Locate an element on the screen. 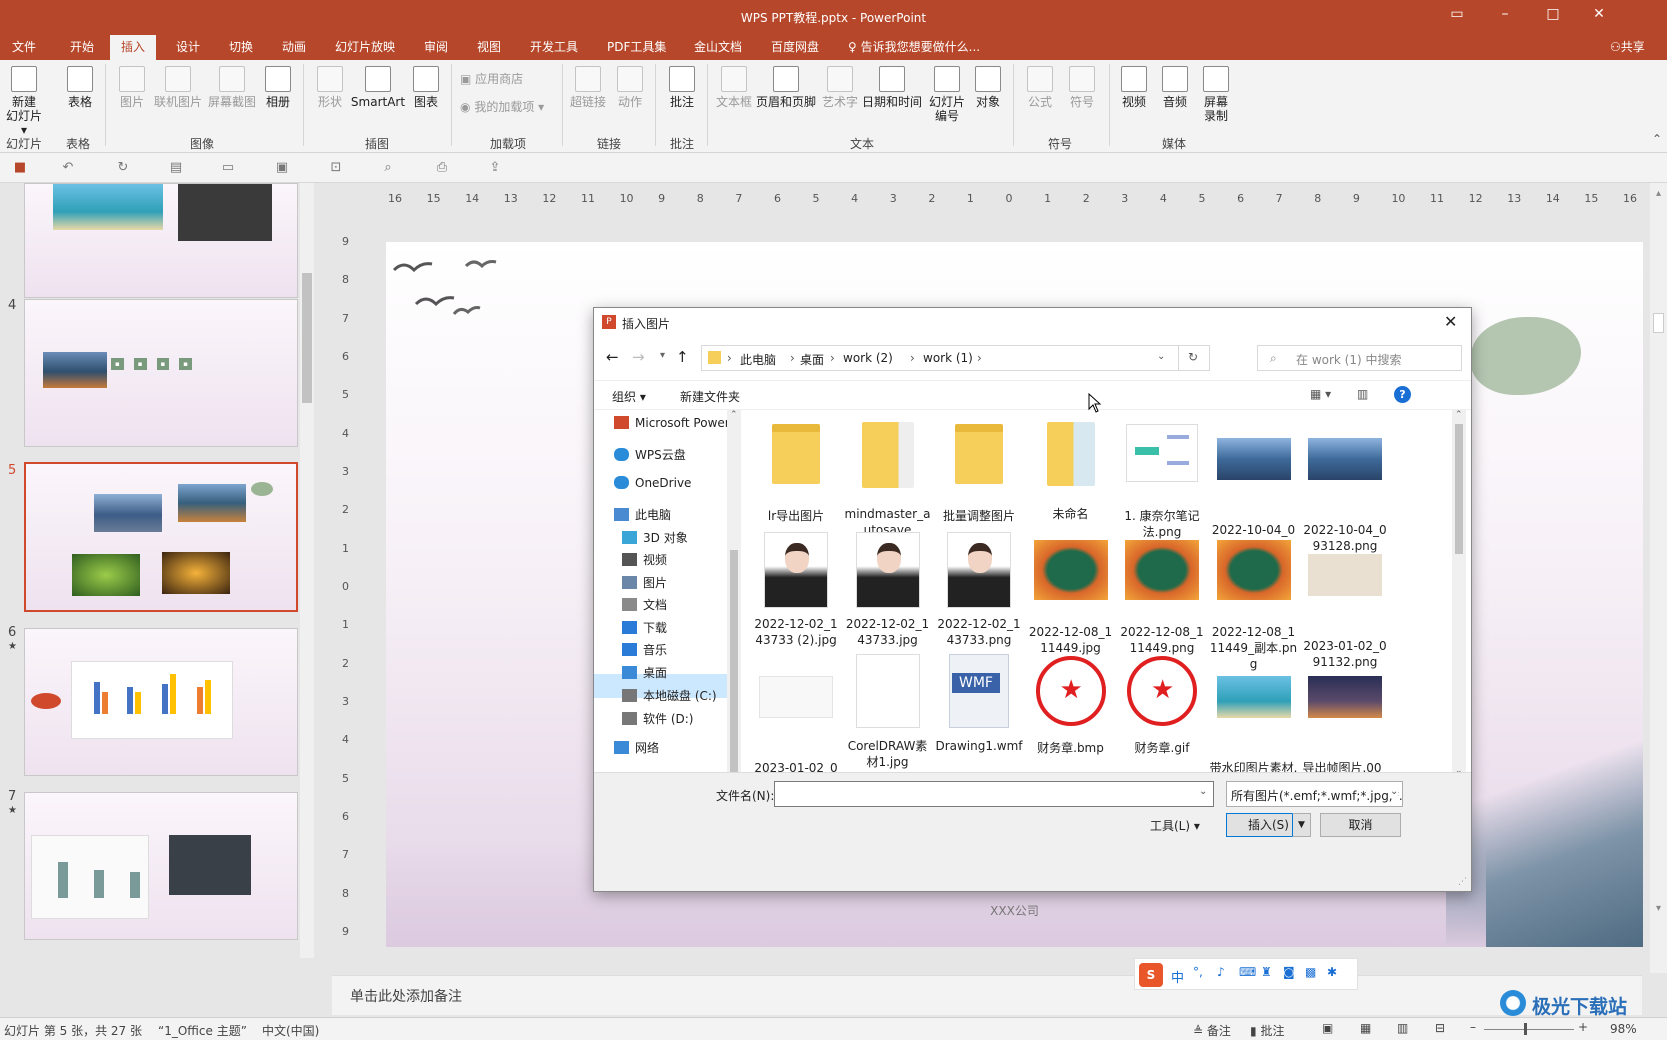 This screenshot has height=1040, width=1667. picture-button: 图片 is located at coordinates (132, 87).